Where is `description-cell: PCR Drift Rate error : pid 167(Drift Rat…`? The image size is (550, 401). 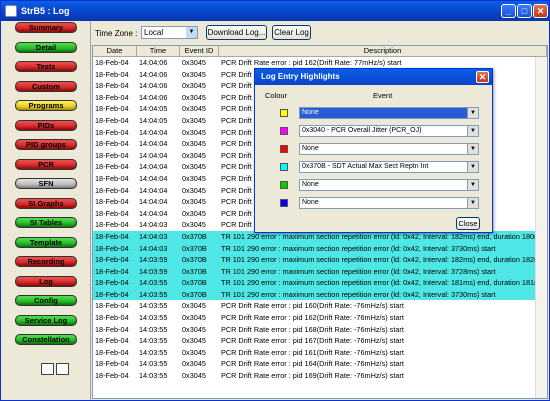 description-cell: PCR Drift Rate error : pid 167(Drift Rat… is located at coordinates (312, 341).